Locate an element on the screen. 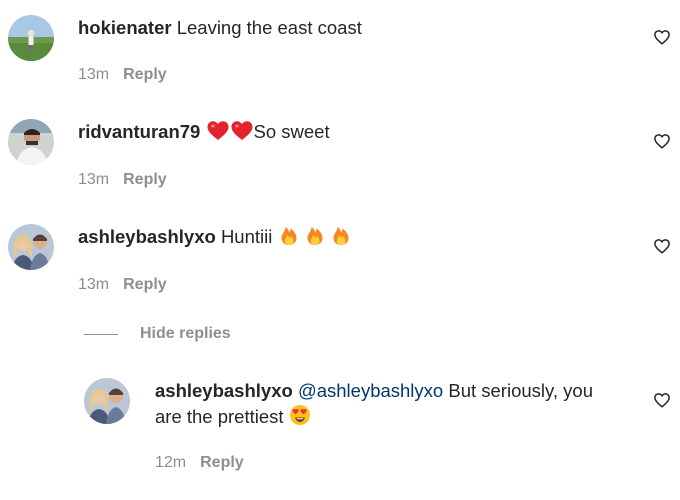 The image size is (680, 500). reply-line-2: are the prettiest is located at coordinates (395, 418).